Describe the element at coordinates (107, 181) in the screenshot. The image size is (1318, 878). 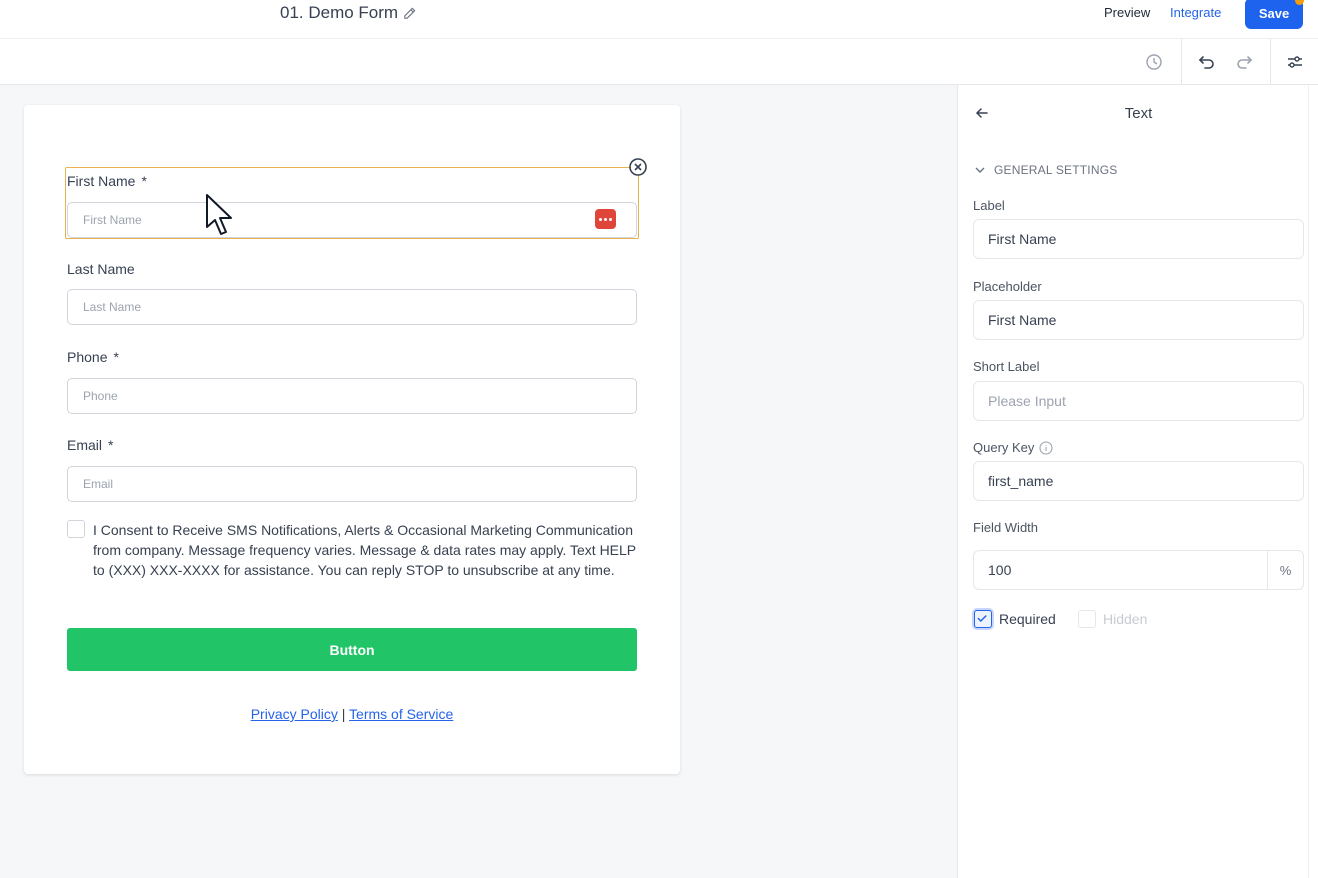
I see `first-name-label: First Name *` at that location.